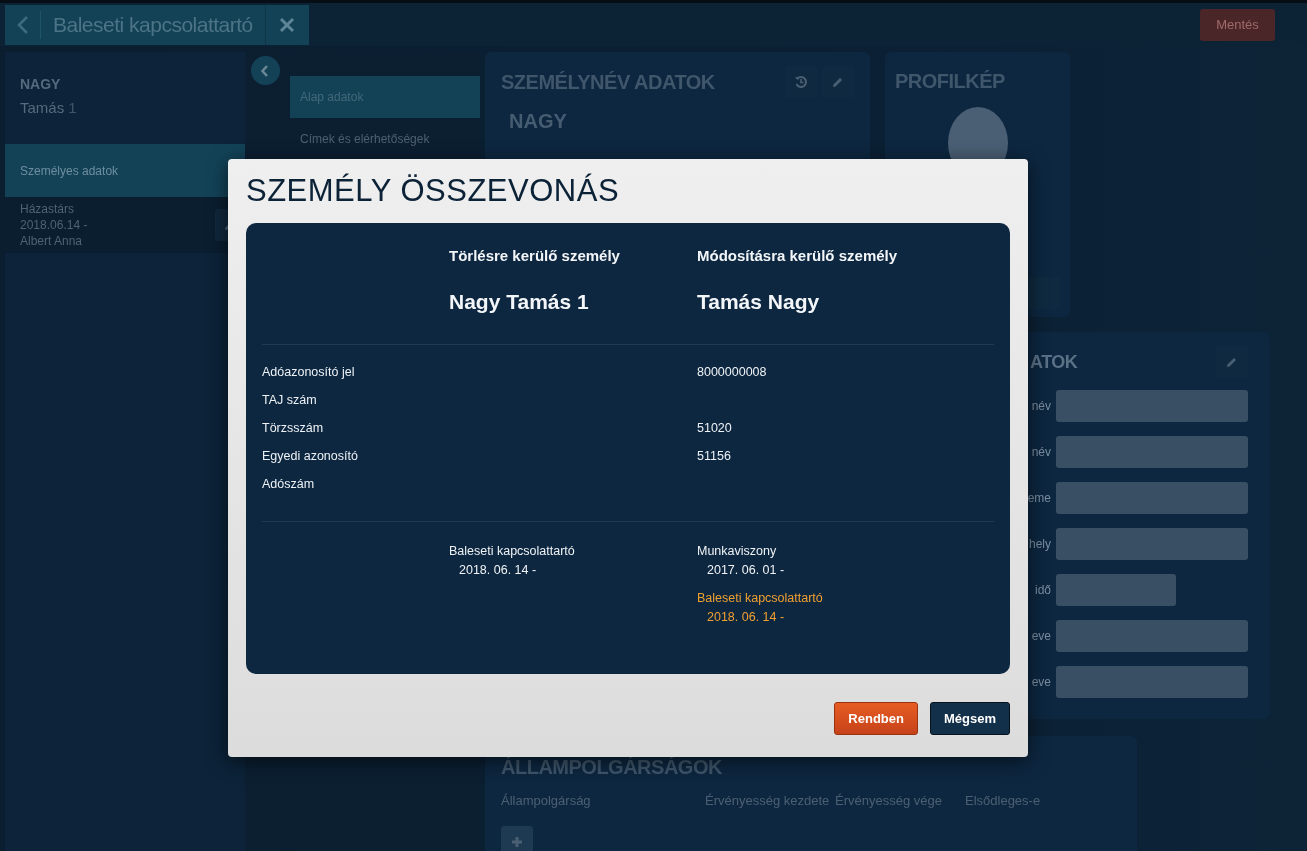  Describe the element at coordinates (309, 372) in the screenshot. I see `row-label: Adóazonosító jel` at that location.